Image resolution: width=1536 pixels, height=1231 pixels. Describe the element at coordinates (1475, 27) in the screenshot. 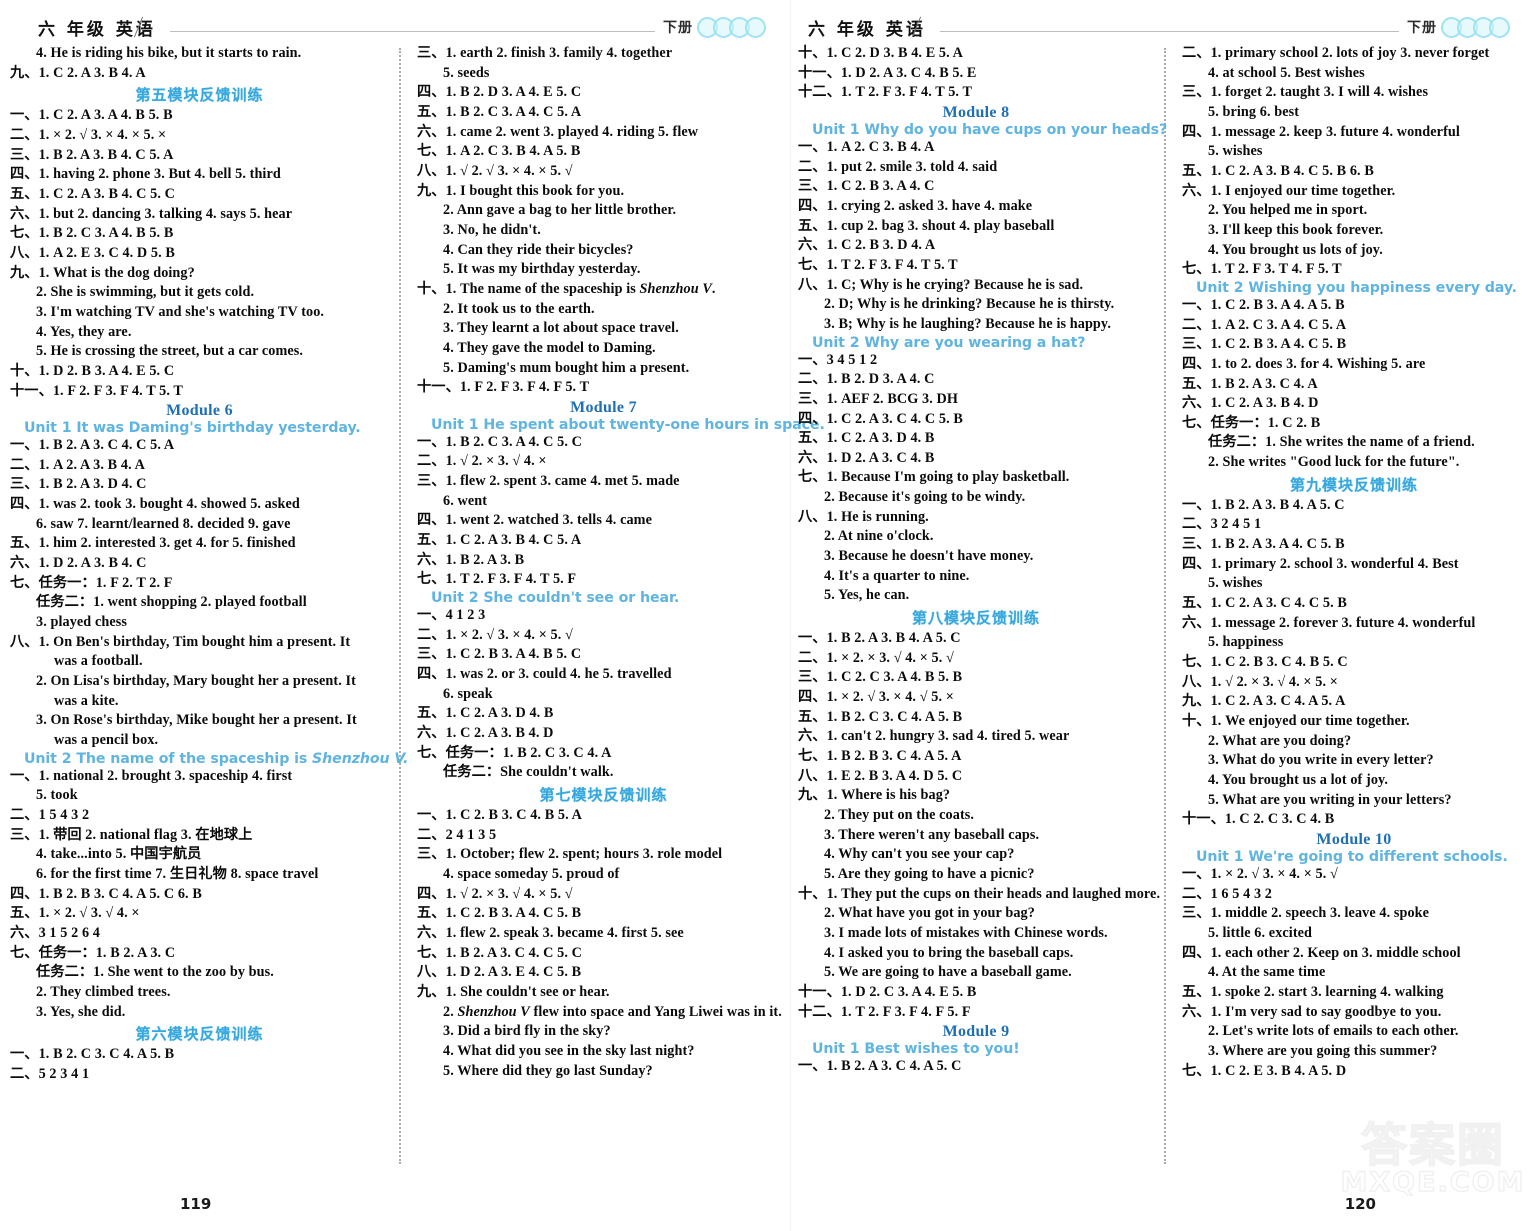

I see `bubbles-decoration-right` at that location.